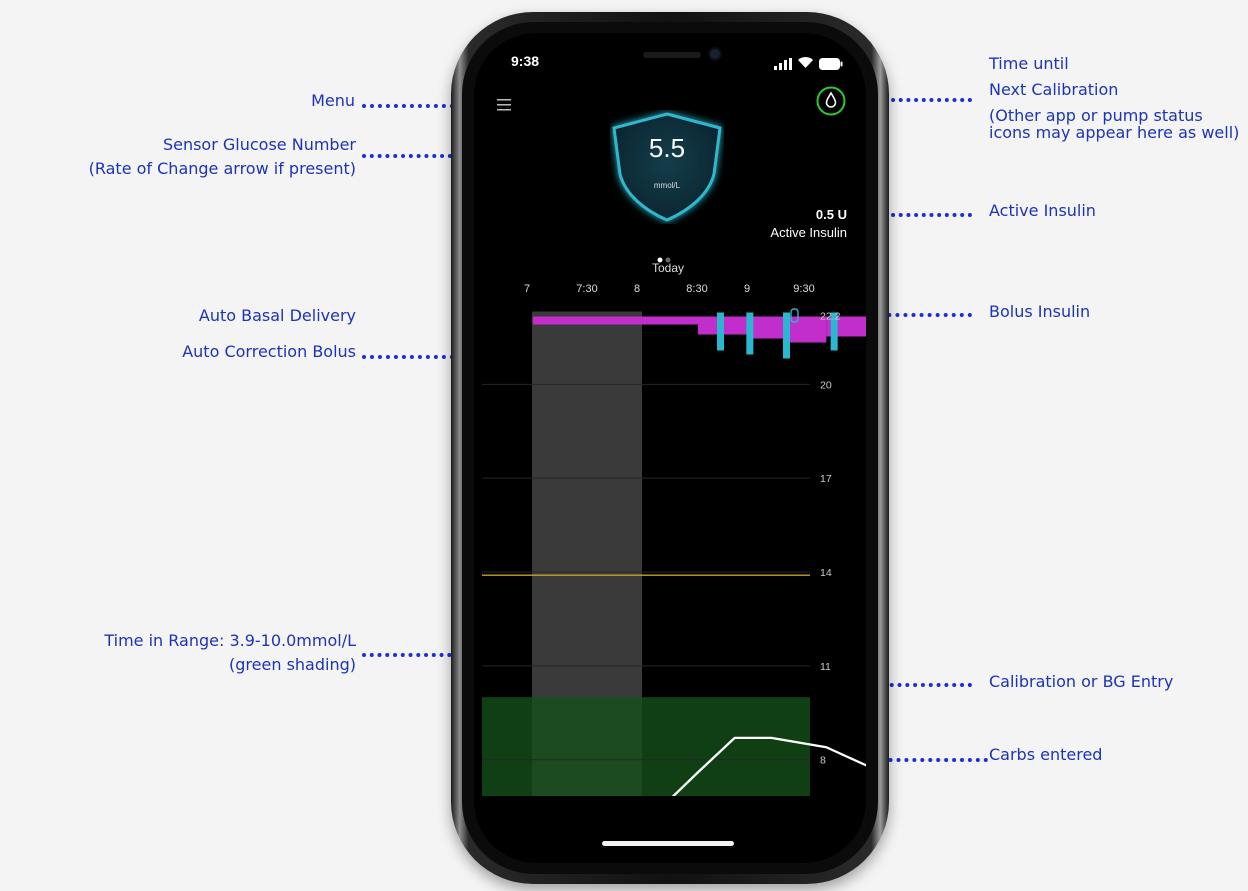 Image resolution: width=1248 pixels, height=891 pixels. Describe the element at coordinates (230, 640) in the screenshot. I see `time-in-range-annotation: Time in Range: 3.9-10.0mmol/L` at that location.